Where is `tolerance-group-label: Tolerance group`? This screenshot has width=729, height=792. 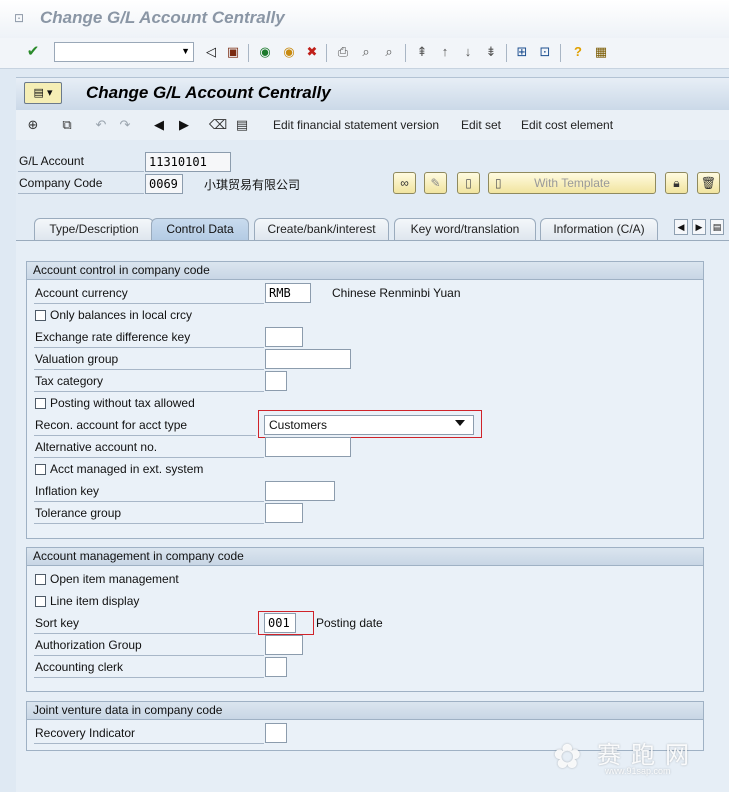 tolerance-group-label: Tolerance group is located at coordinates (78, 513).